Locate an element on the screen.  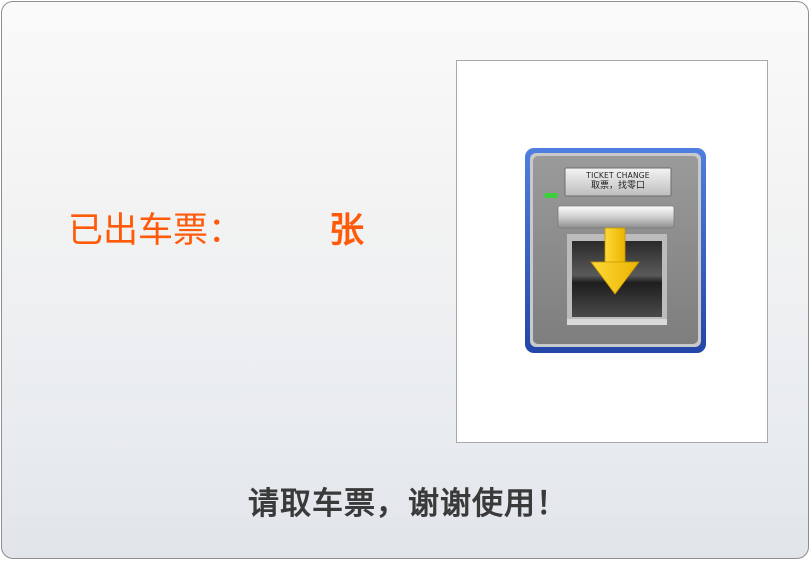
machine-sign-chinese: 取票，找零口 is located at coordinates (617, 186).